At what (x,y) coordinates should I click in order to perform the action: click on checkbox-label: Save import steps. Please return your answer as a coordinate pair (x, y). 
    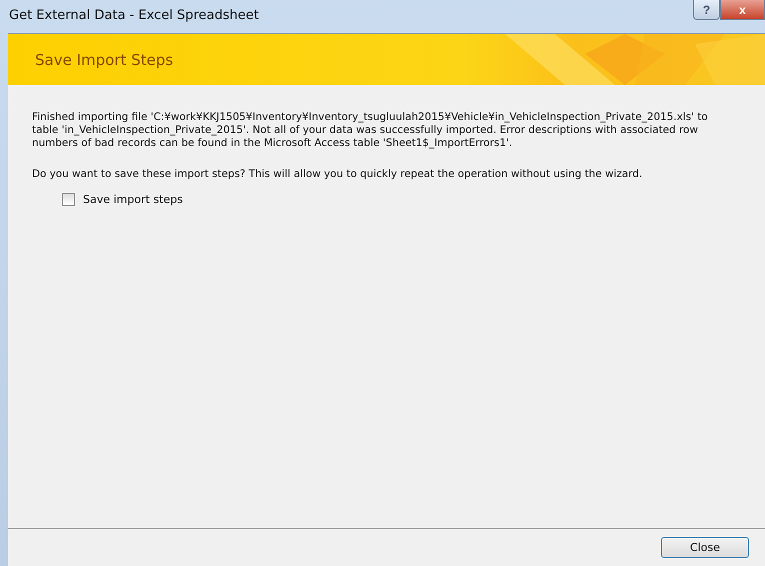
    Looking at the image, I should click on (133, 199).